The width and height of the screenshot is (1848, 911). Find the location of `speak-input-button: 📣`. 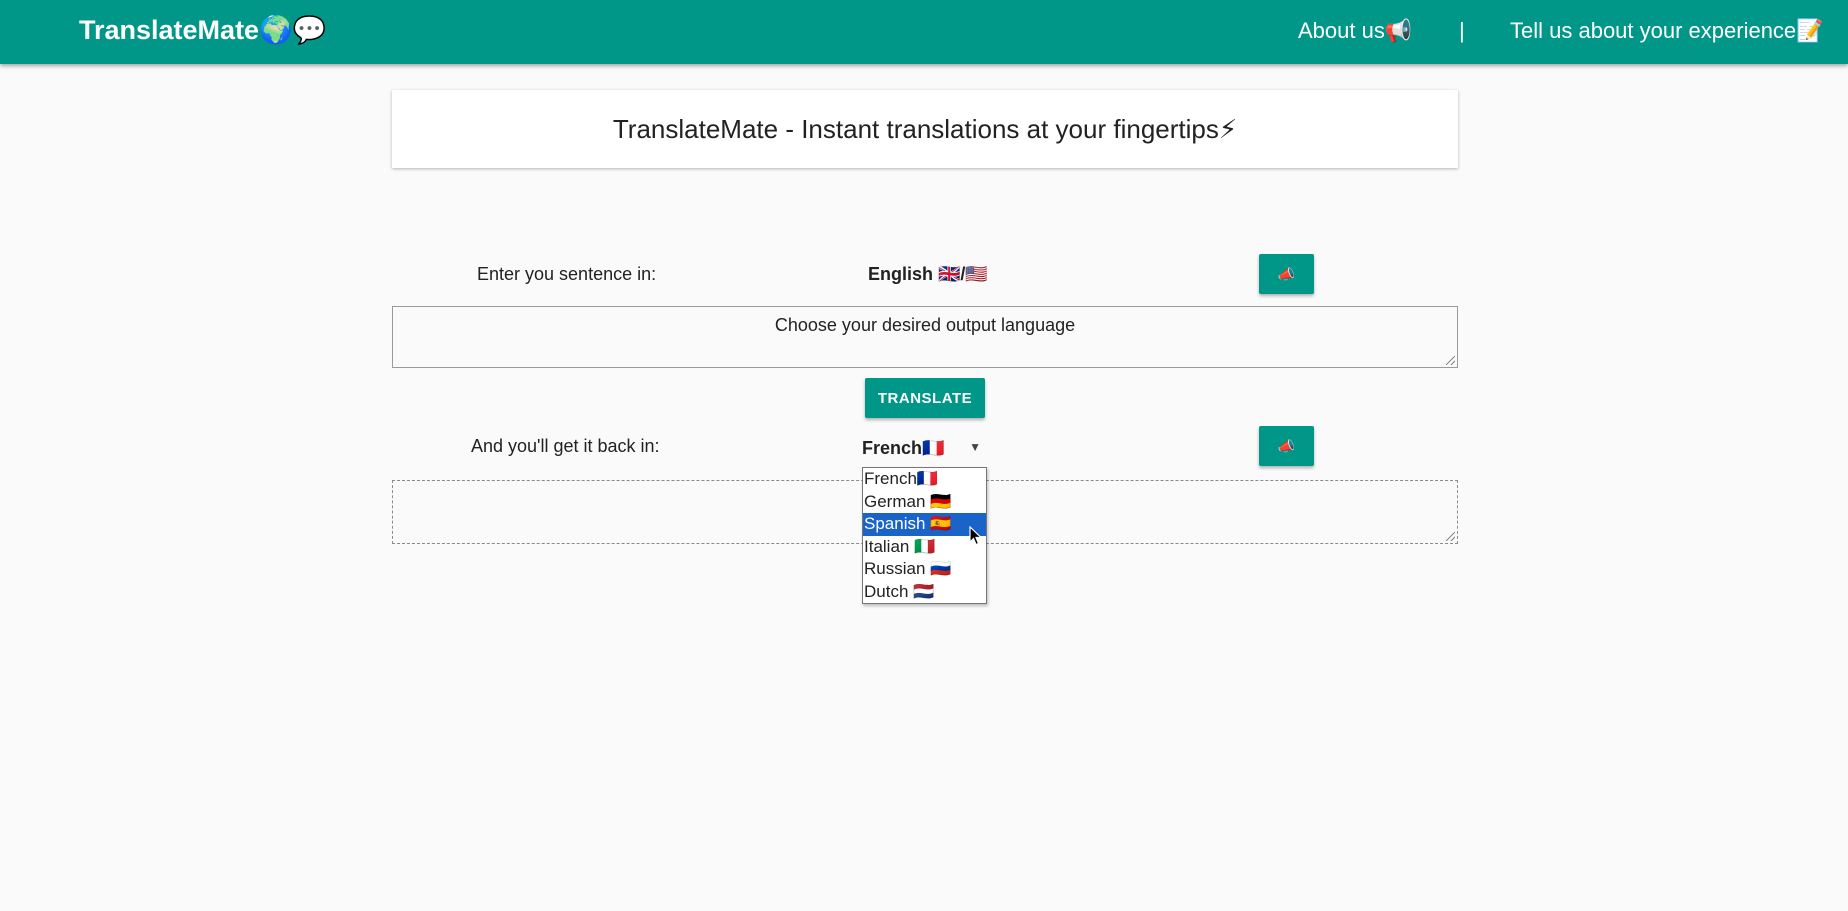

speak-input-button: 📣 is located at coordinates (1286, 274).